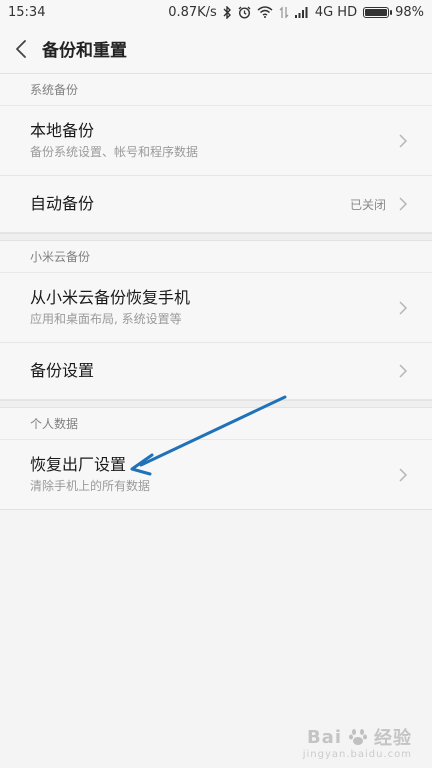  I want to click on restore-from-mi-cloud-subtitle: 应用和桌面布局, 系统设置等, so click(106, 319).